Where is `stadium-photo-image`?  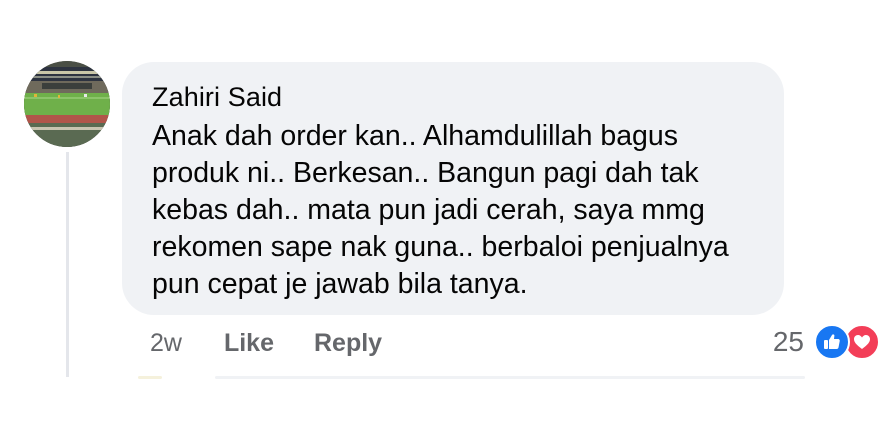
stadium-photo-image is located at coordinates (67, 104).